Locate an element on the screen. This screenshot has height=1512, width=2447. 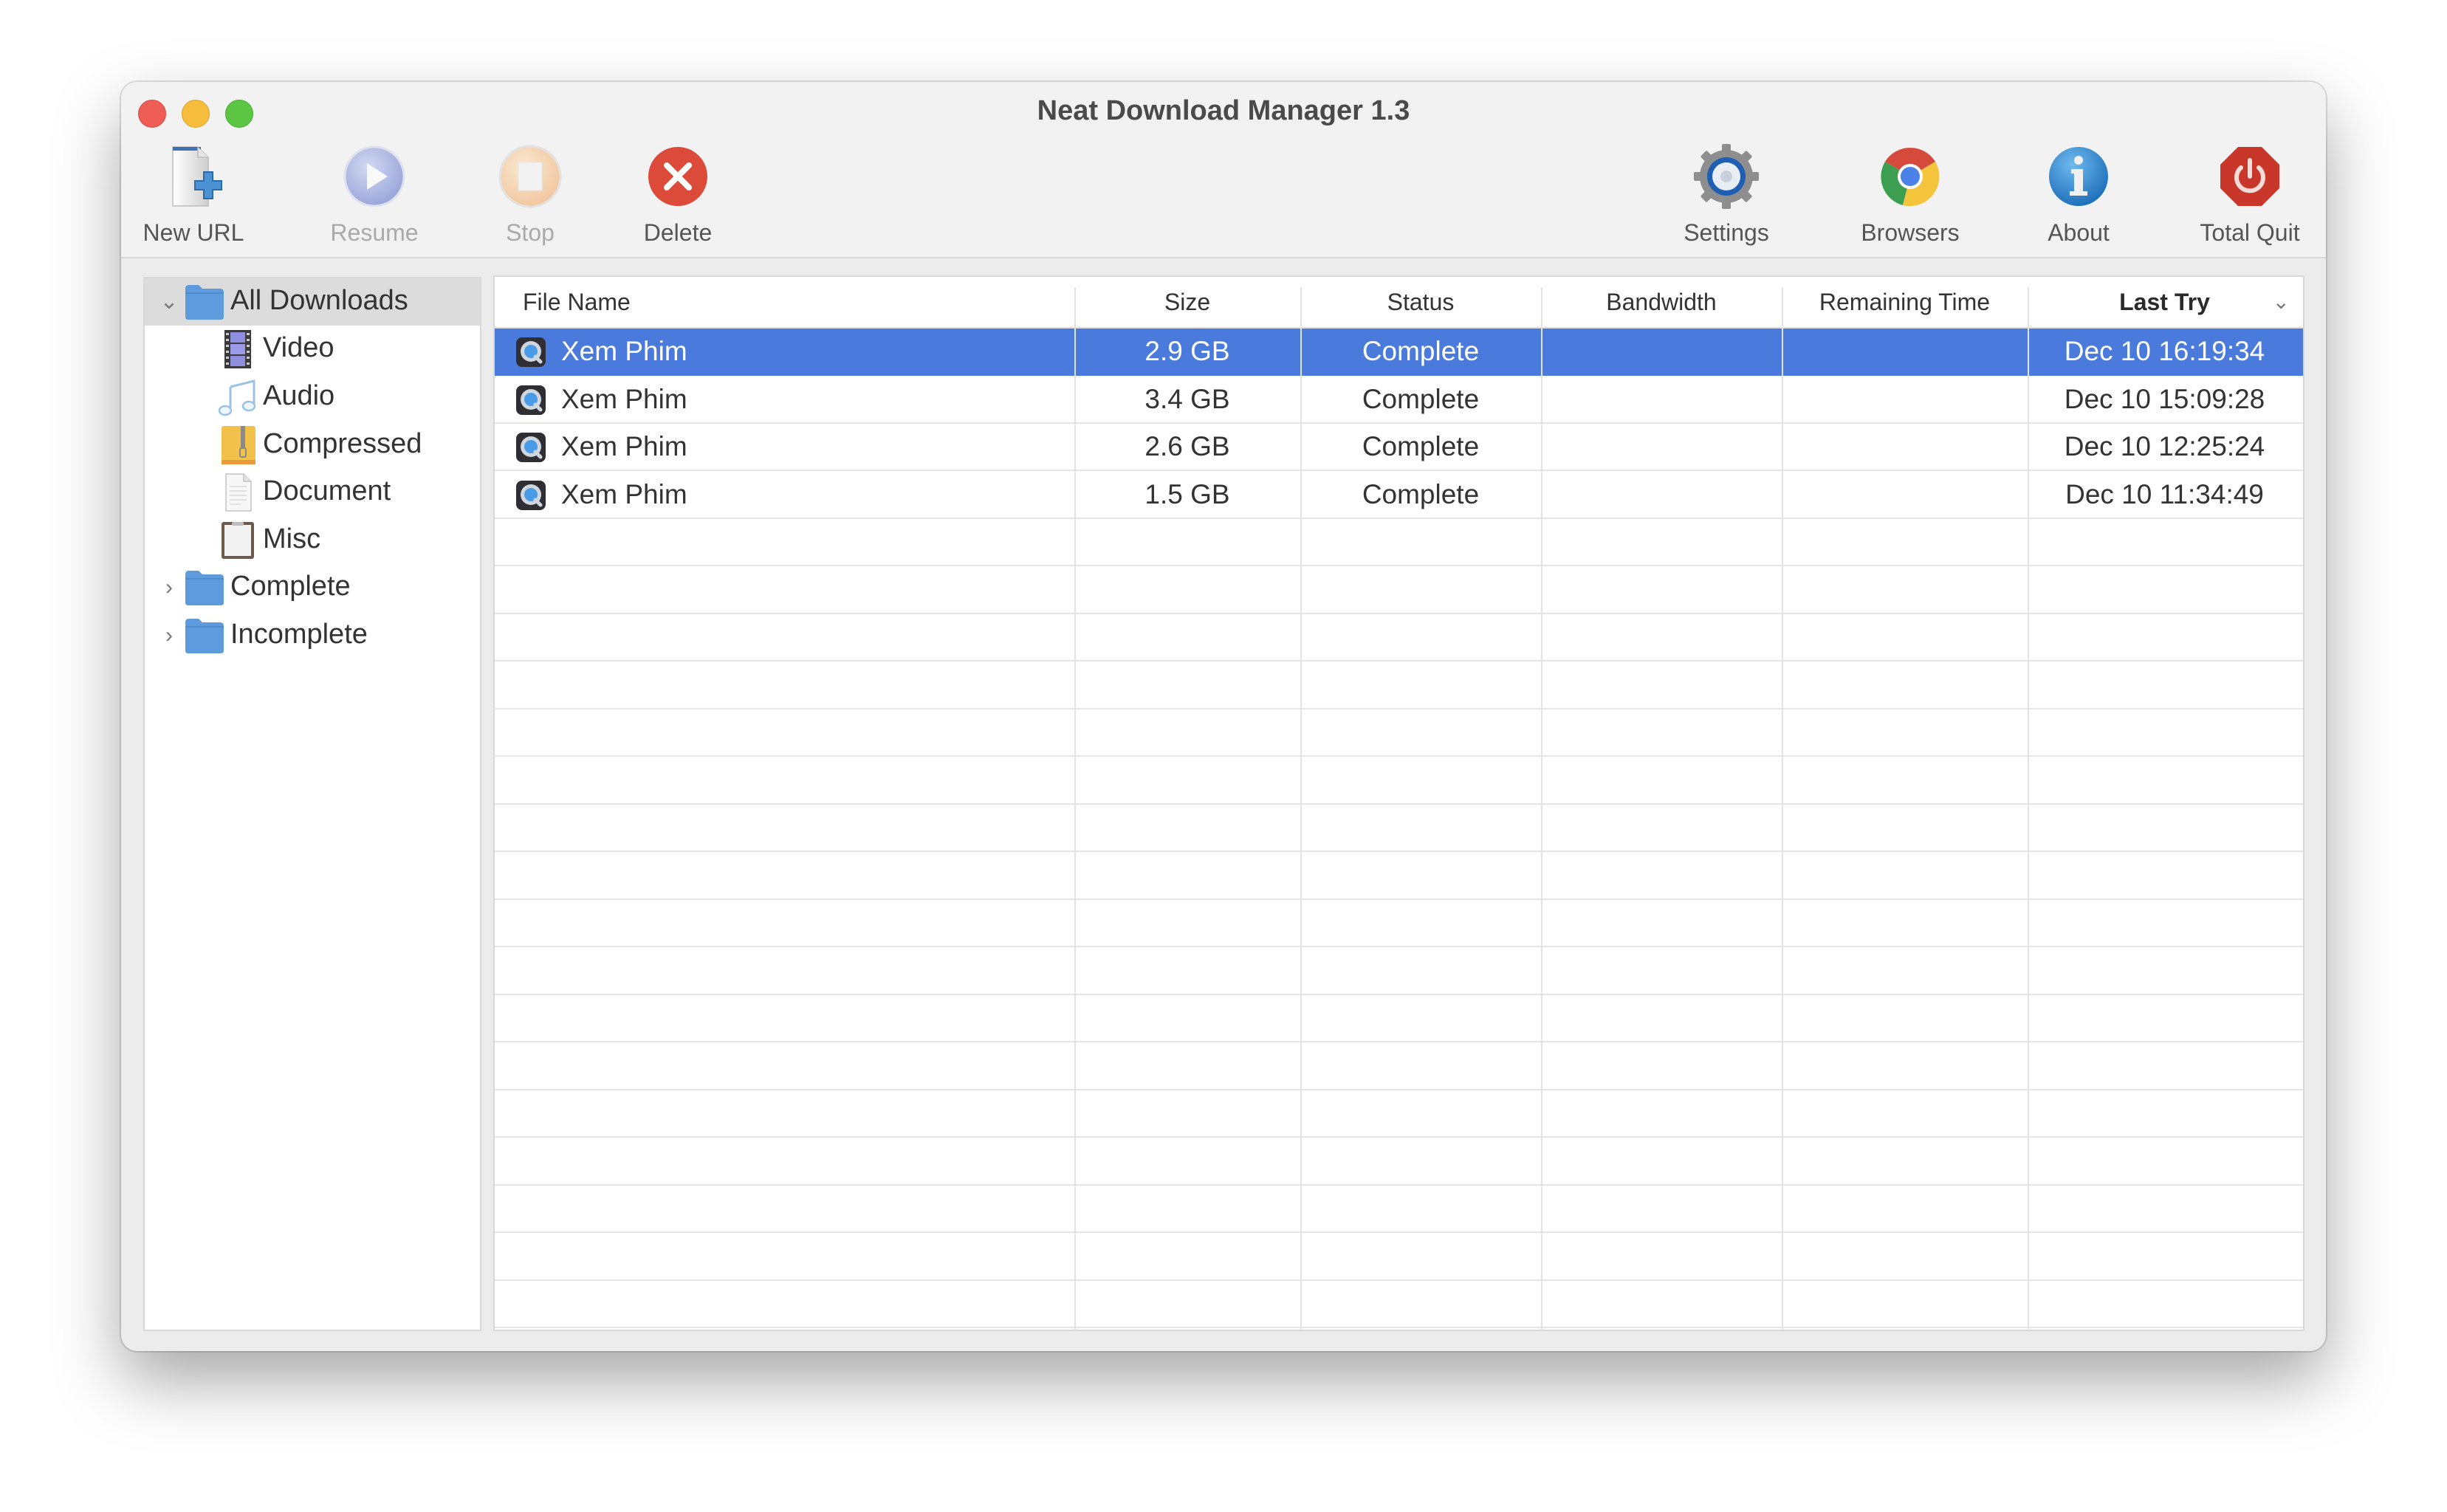
table-row: Xem Phim 1.5 GB Complete Dec 10 11:34:49 is located at coordinates (1399, 495).